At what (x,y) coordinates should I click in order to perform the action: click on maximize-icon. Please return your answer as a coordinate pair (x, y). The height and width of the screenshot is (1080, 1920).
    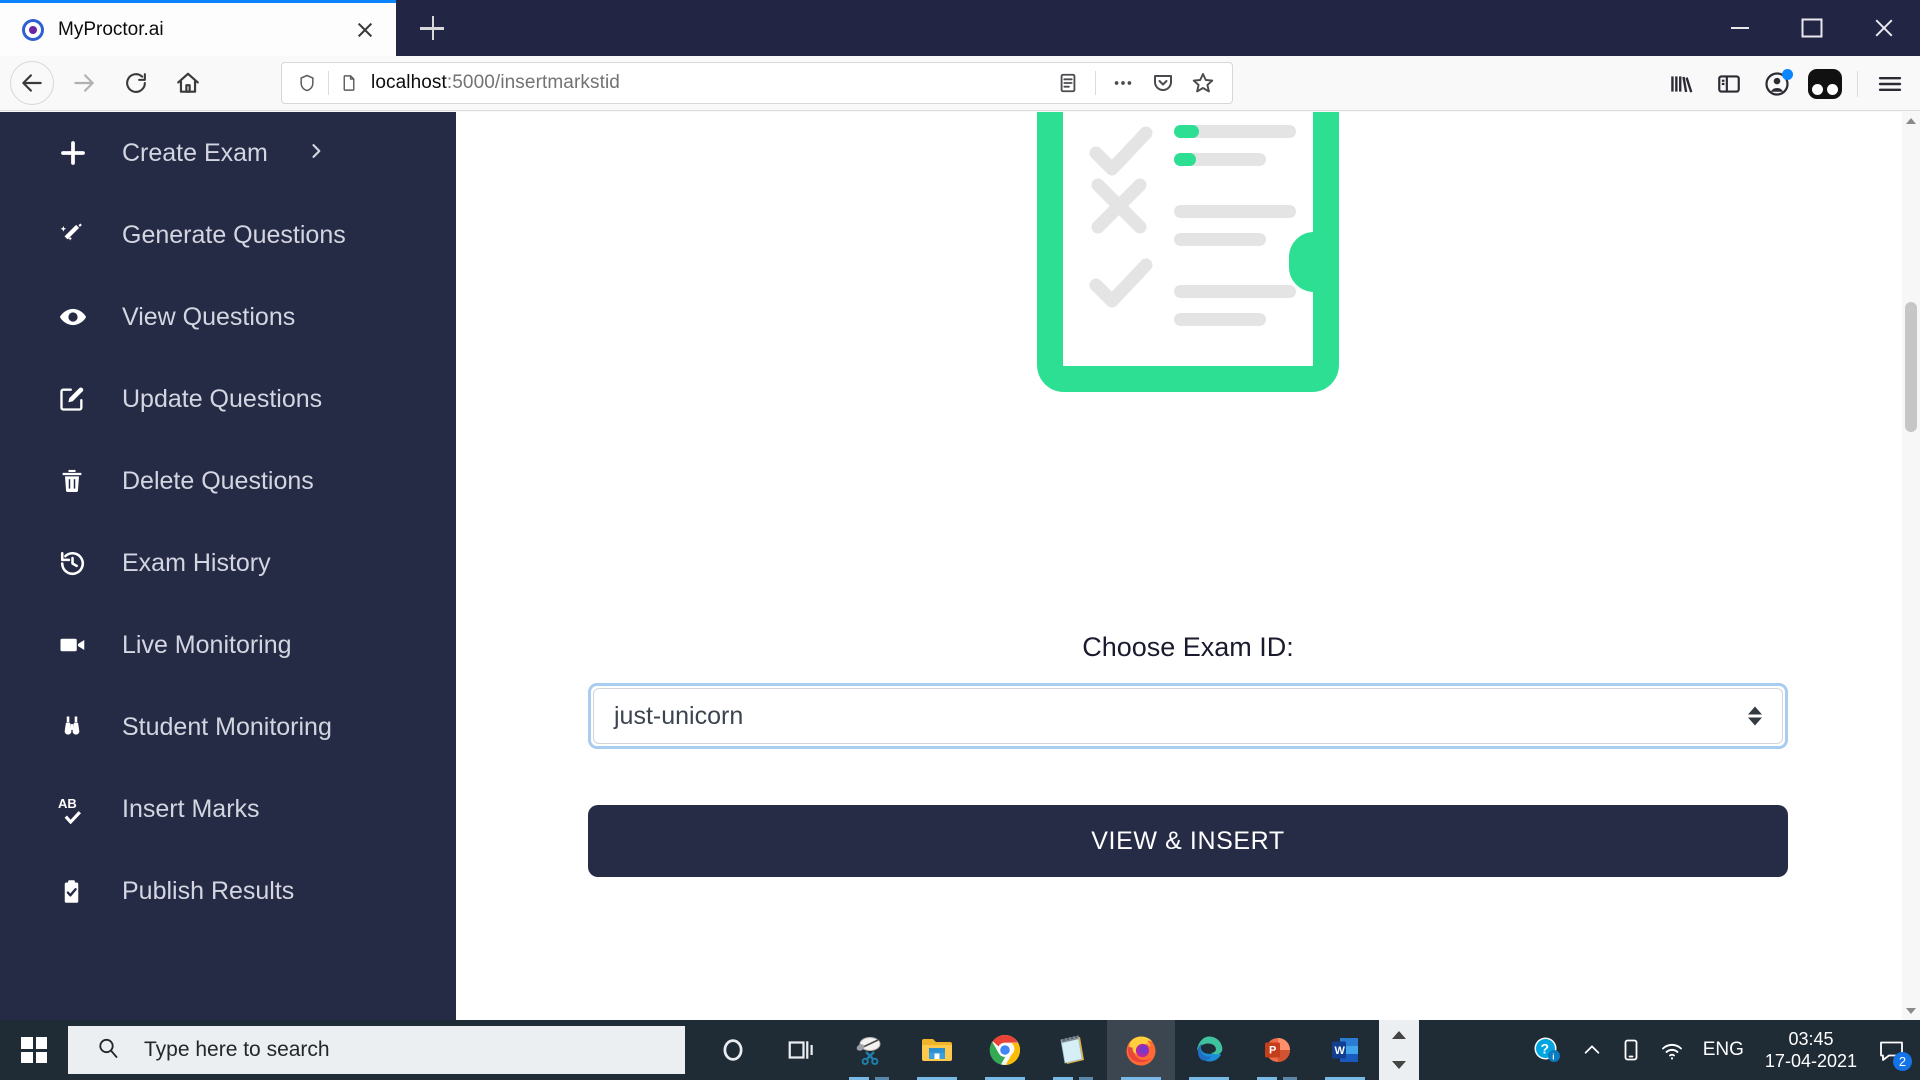
    Looking at the image, I should click on (1812, 28).